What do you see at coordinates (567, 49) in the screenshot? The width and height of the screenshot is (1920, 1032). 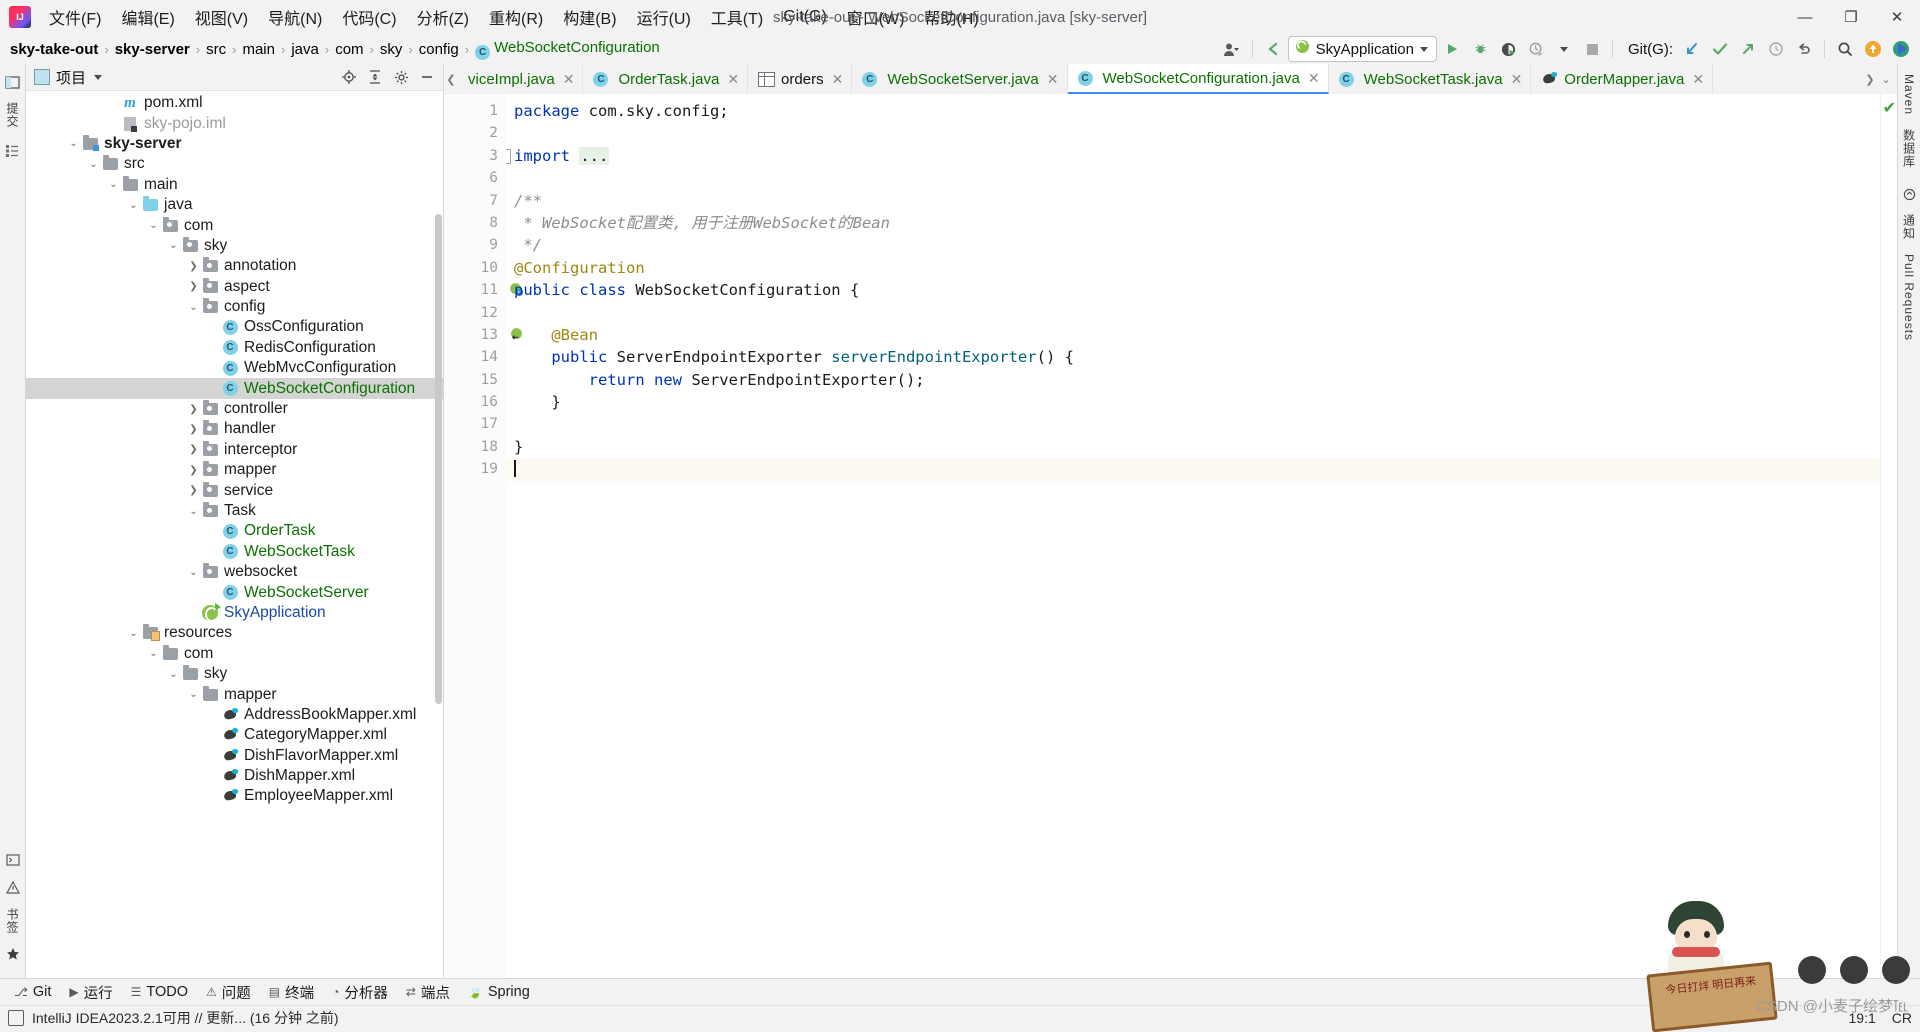 I see `breadcrumb-item-class: C WebSocketConfiguration` at bounding box center [567, 49].